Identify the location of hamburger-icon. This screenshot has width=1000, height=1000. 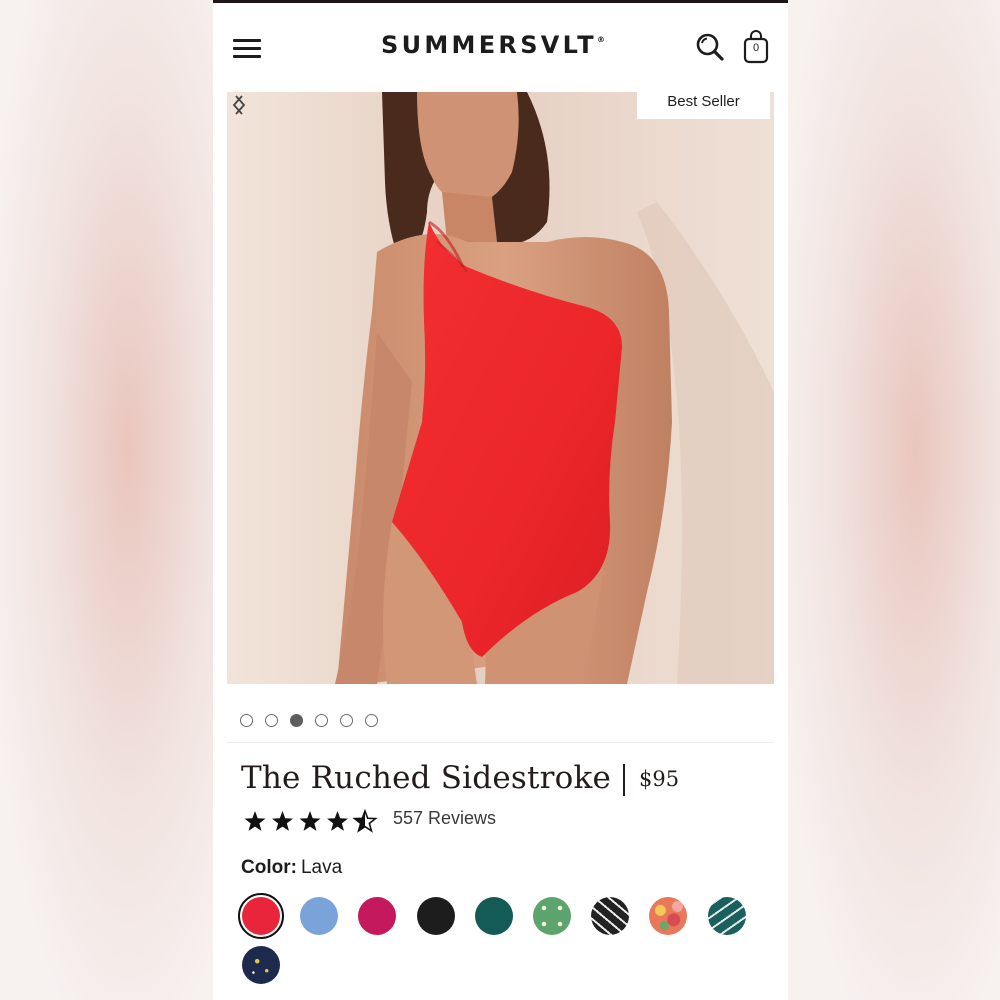
(248, 49).